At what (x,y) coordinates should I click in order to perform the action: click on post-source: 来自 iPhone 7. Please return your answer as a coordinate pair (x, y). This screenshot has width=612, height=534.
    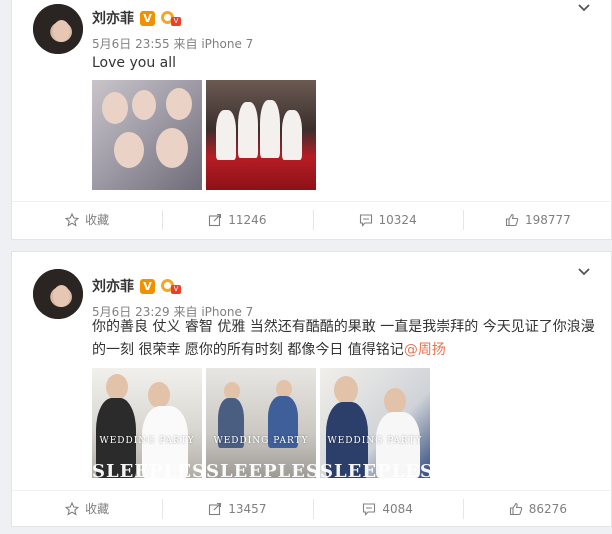
    Looking at the image, I should click on (213, 44).